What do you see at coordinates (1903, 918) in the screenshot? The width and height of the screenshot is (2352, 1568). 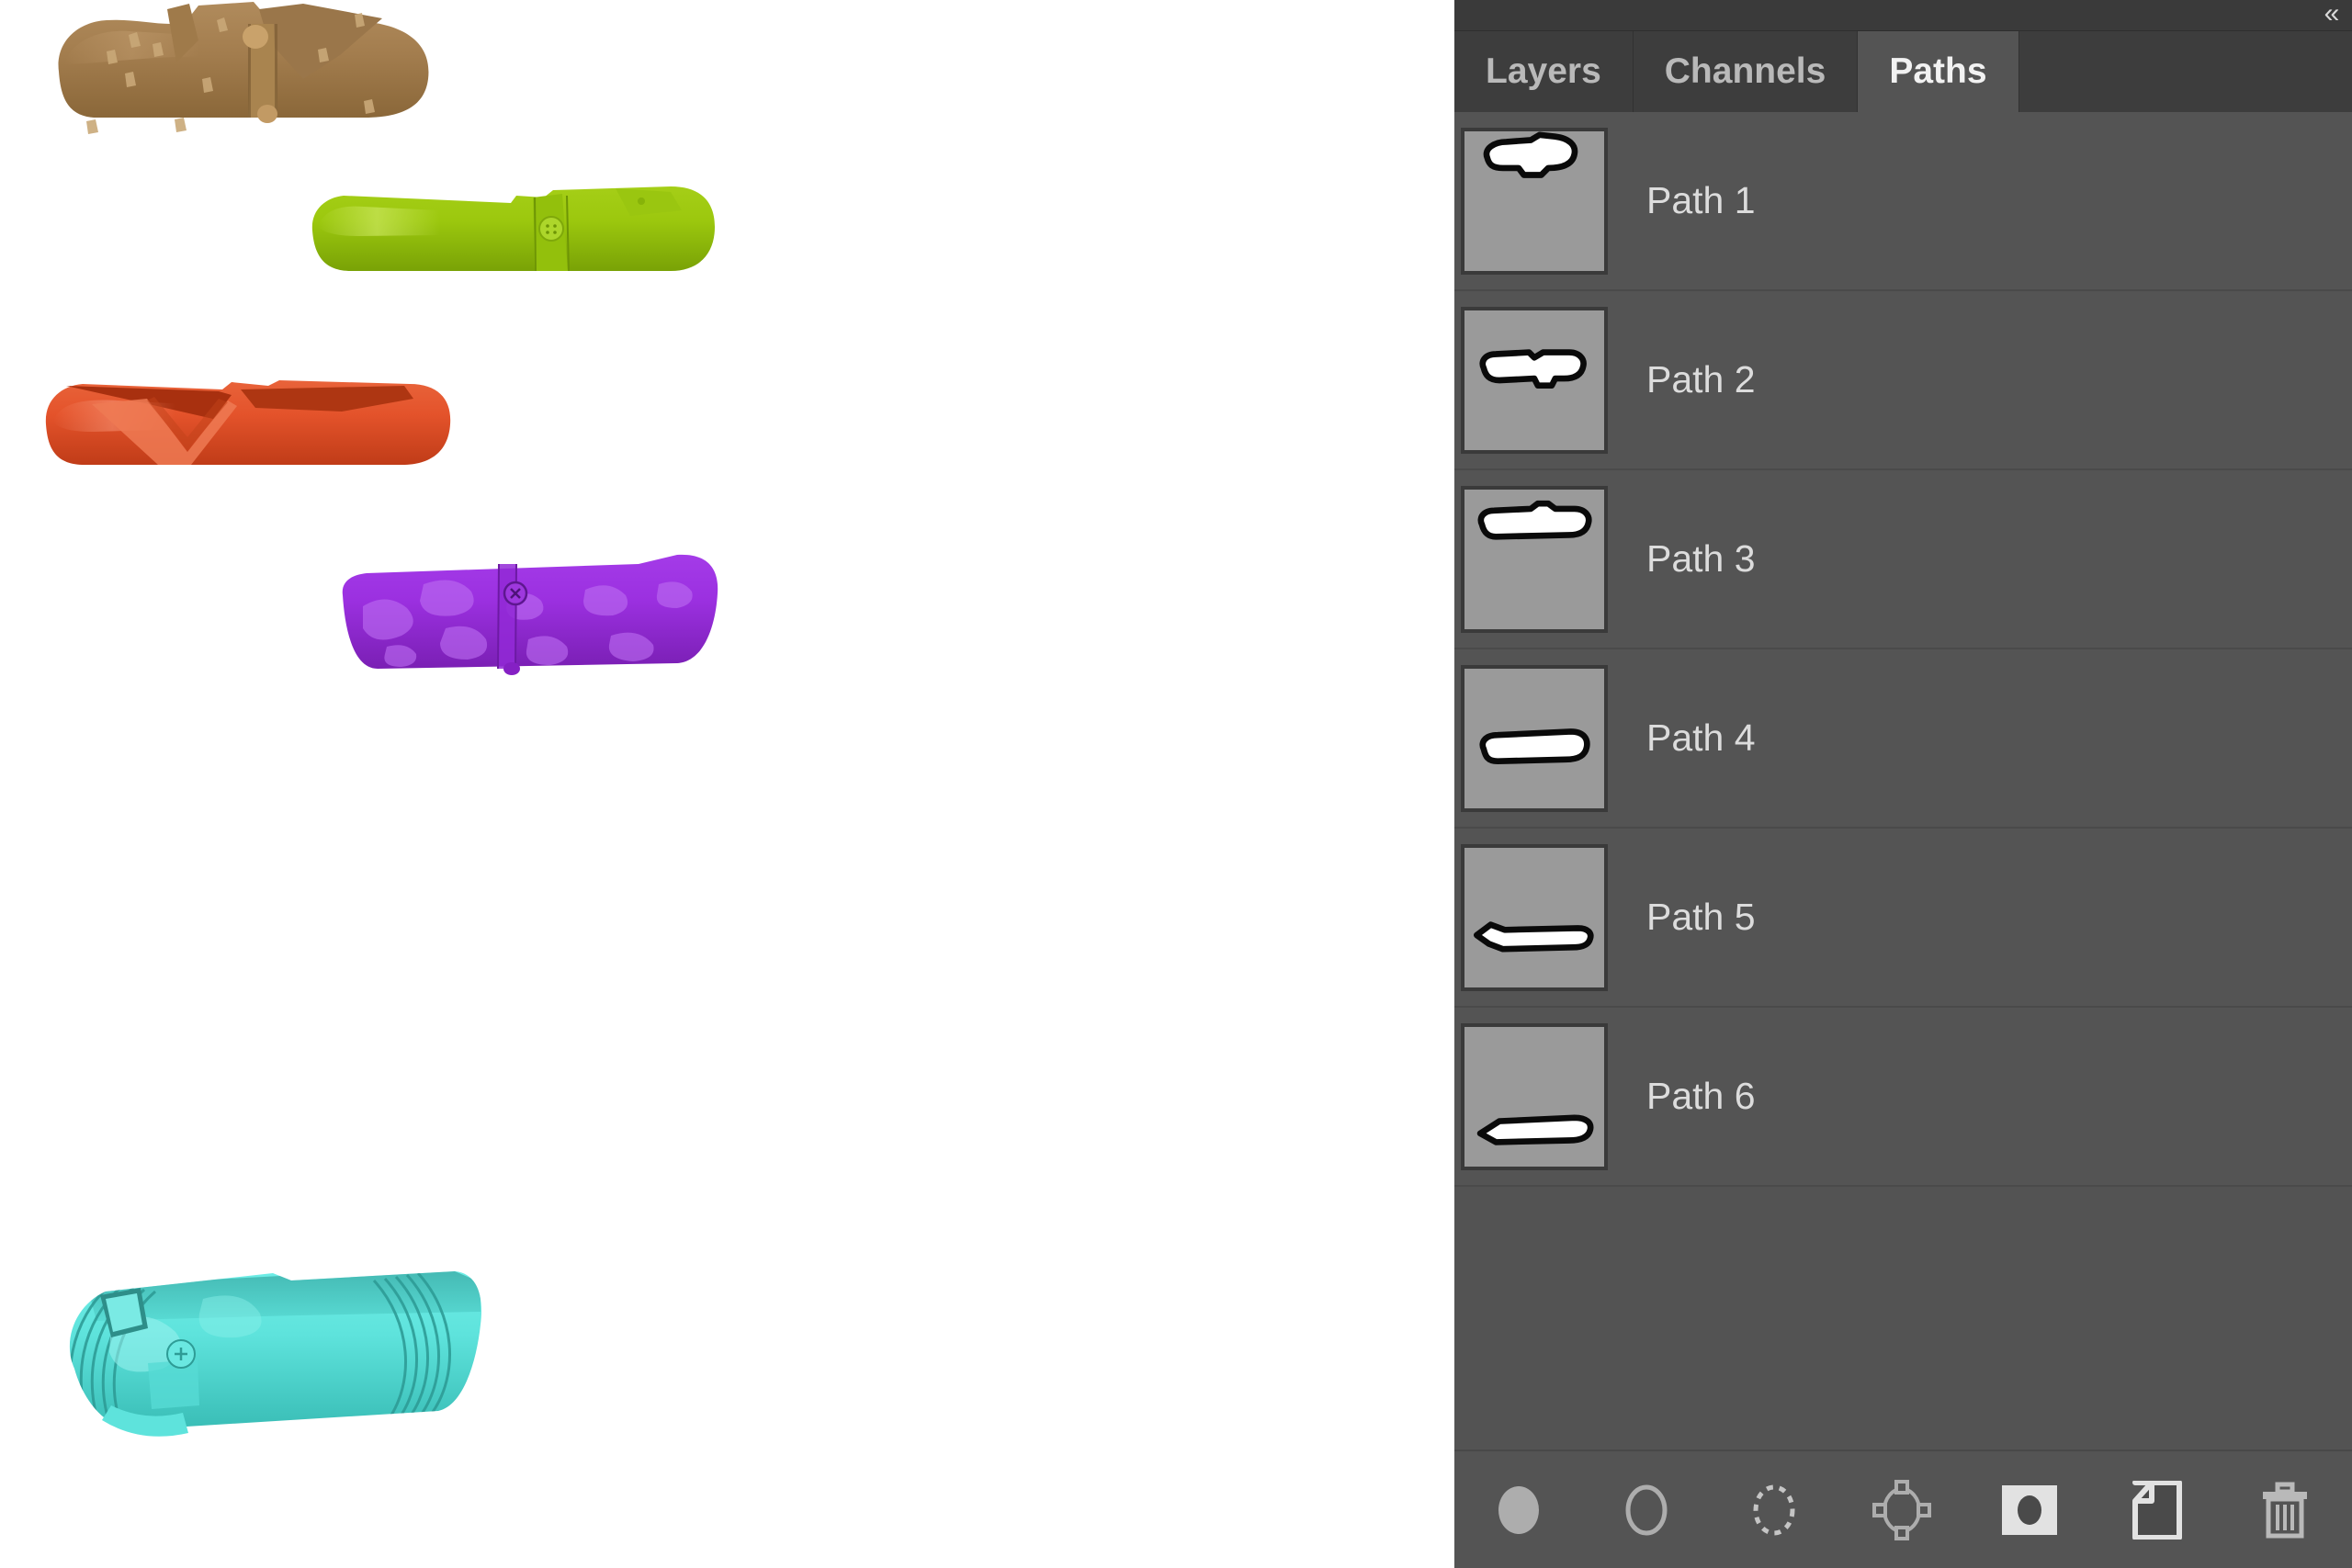 I see `path-row-5: Path 5` at bounding box center [1903, 918].